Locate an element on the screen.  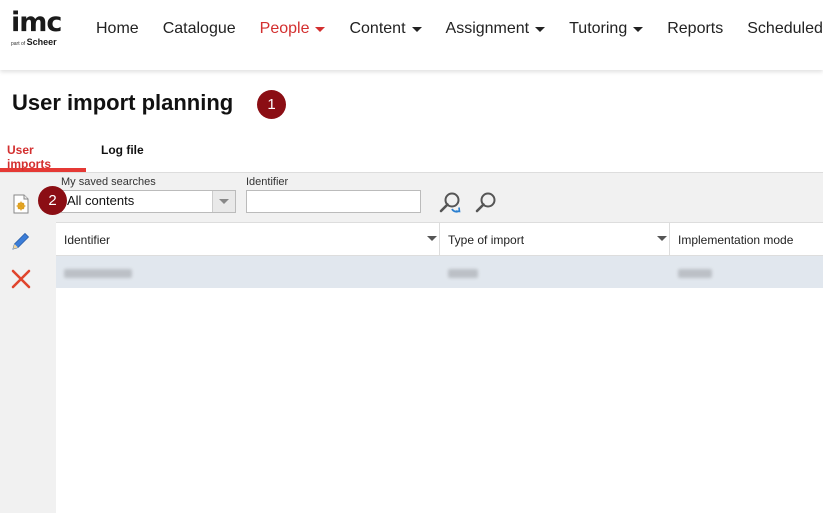
nav-item-home: Home is located at coordinates (117, 29).